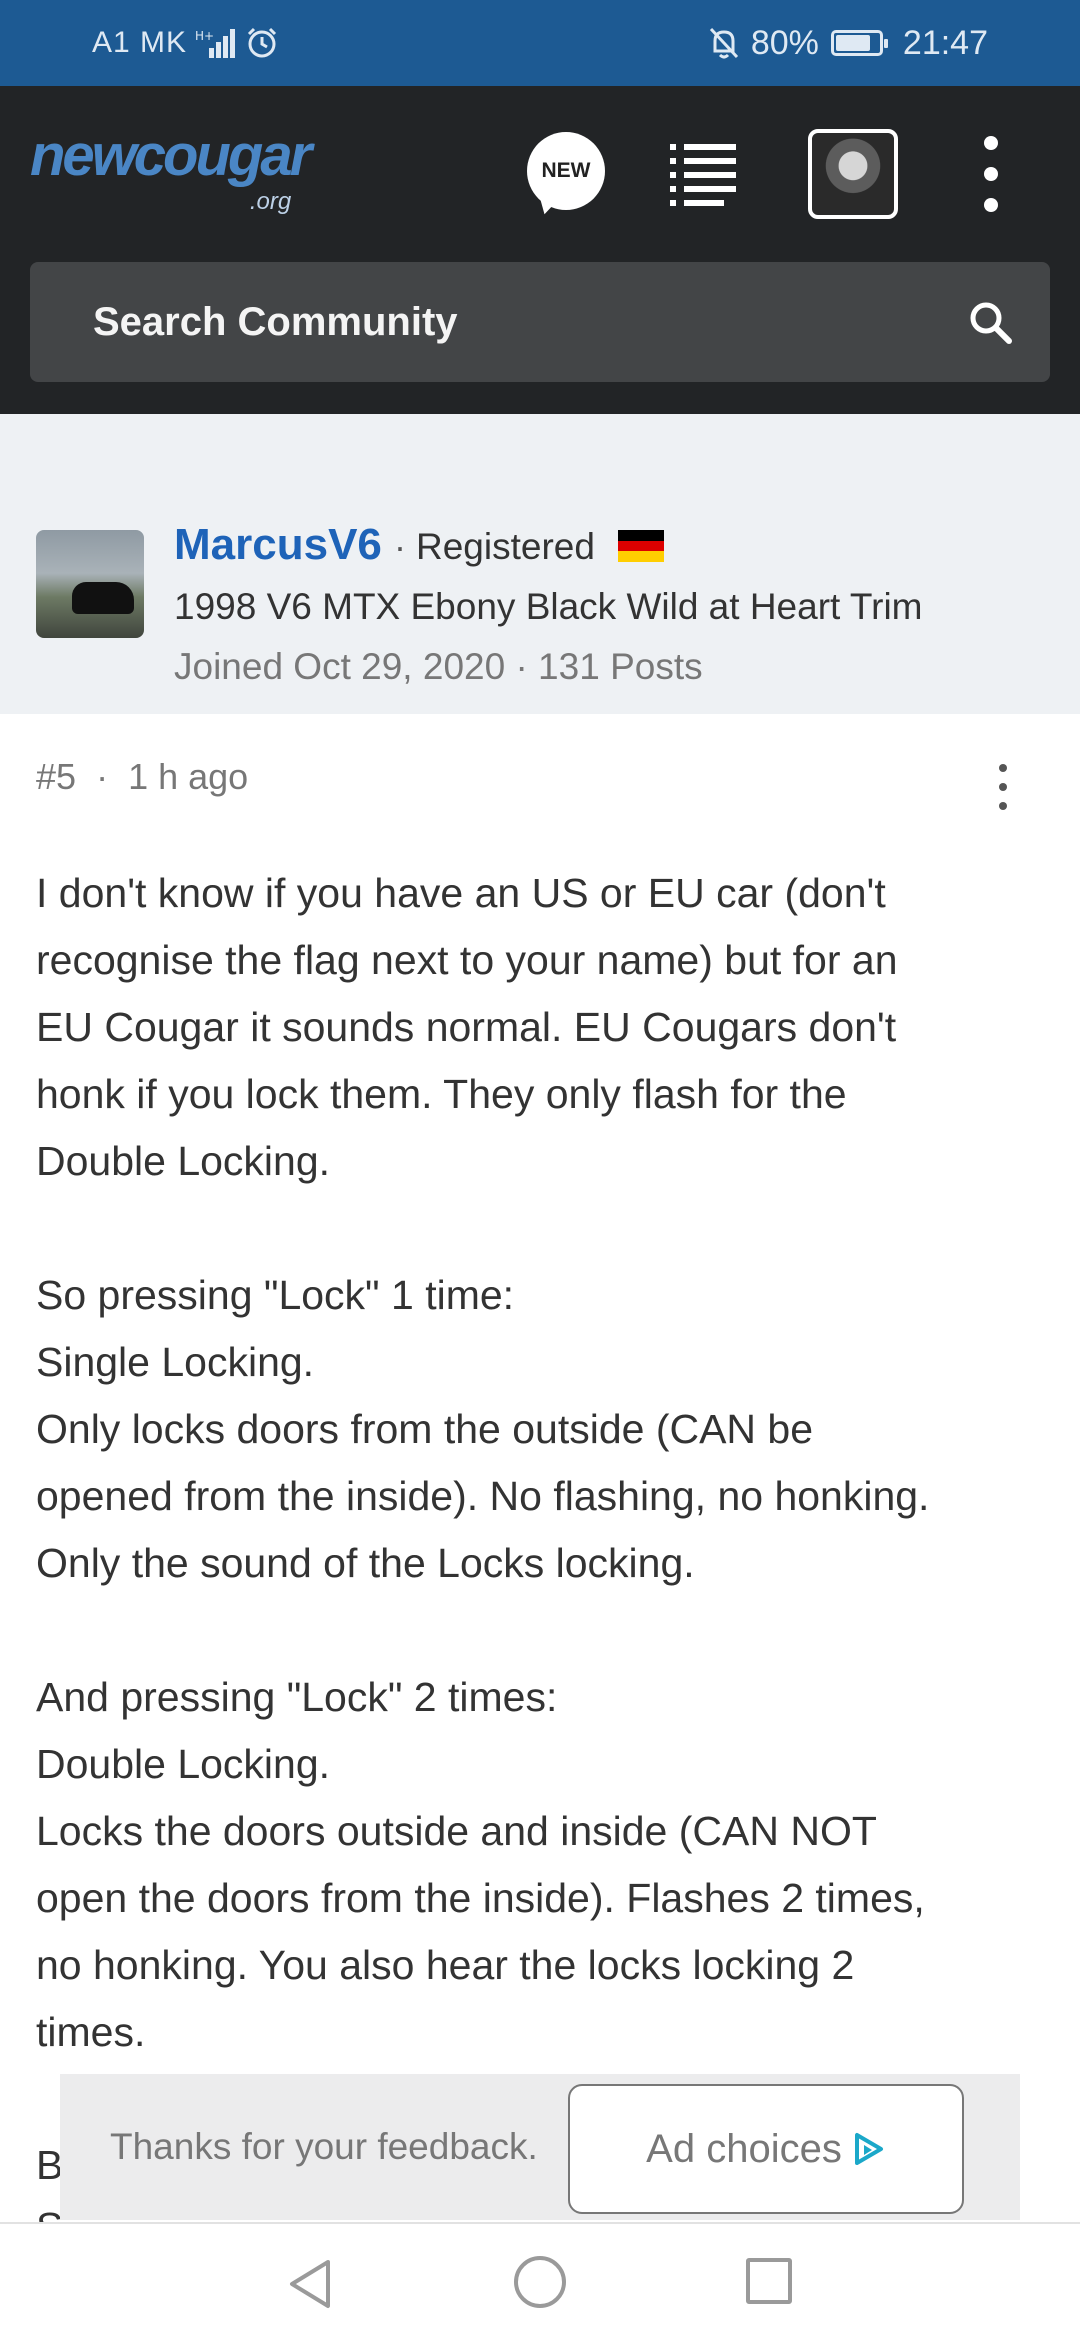 Image resolution: width=1080 pixels, height=2340 pixels. I want to click on carrier-label: A1 MK, so click(140, 42).